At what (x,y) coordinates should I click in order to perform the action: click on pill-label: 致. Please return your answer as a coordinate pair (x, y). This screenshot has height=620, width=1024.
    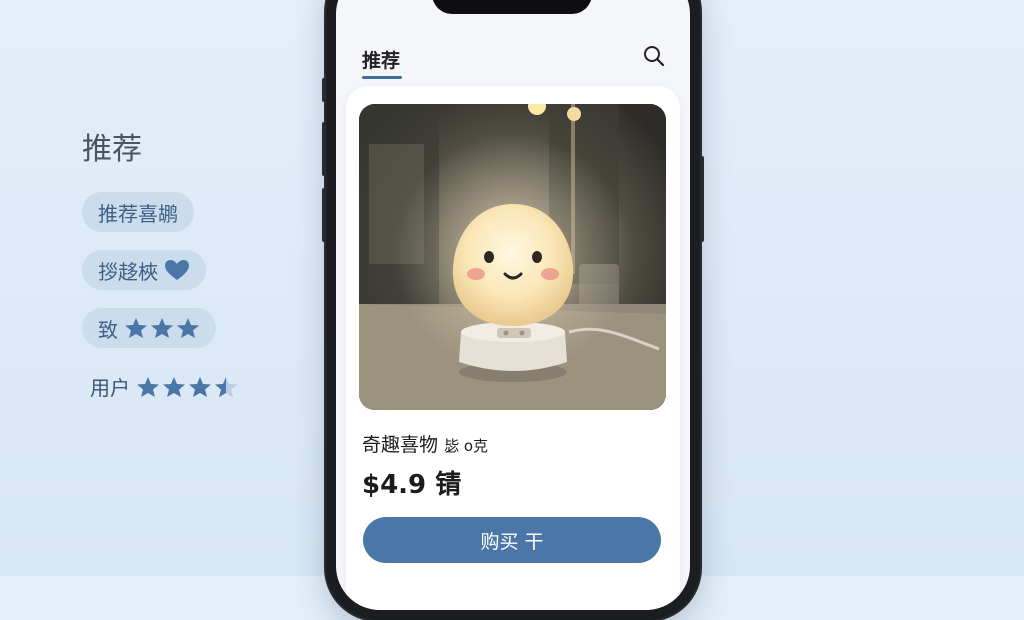
    Looking at the image, I should click on (108, 329).